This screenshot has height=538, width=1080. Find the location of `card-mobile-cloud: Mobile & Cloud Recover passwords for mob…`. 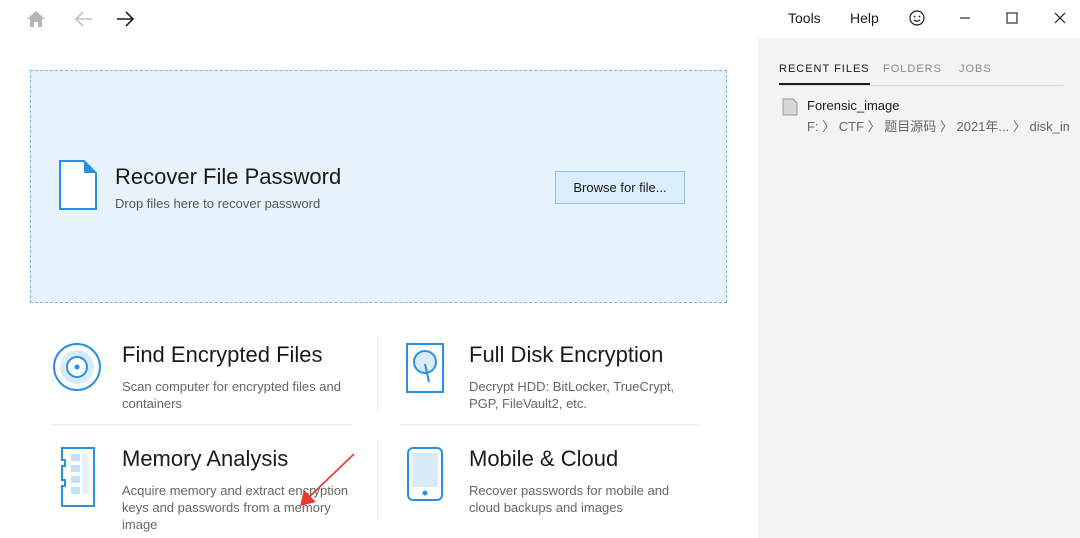

card-mobile-cloud: Mobile & Cloud Recover passwords for mob… is located at coordinates (559, 491).